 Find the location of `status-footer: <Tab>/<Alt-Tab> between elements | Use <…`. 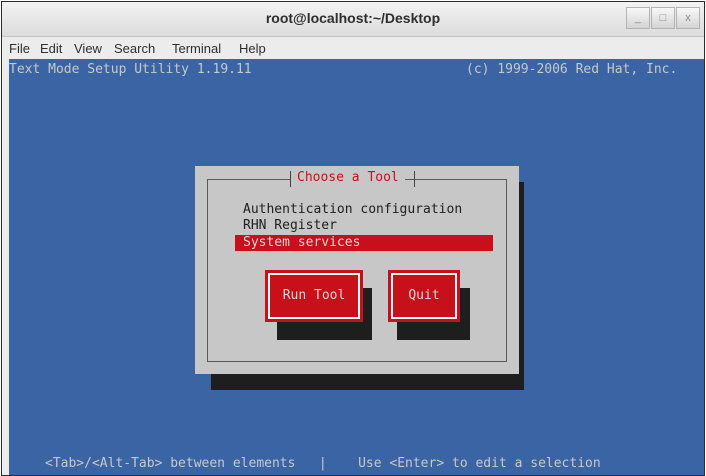

status-footer: <Tab>/<Alt-Tab> between elements | Use <… is located at coordinates (356, 463).